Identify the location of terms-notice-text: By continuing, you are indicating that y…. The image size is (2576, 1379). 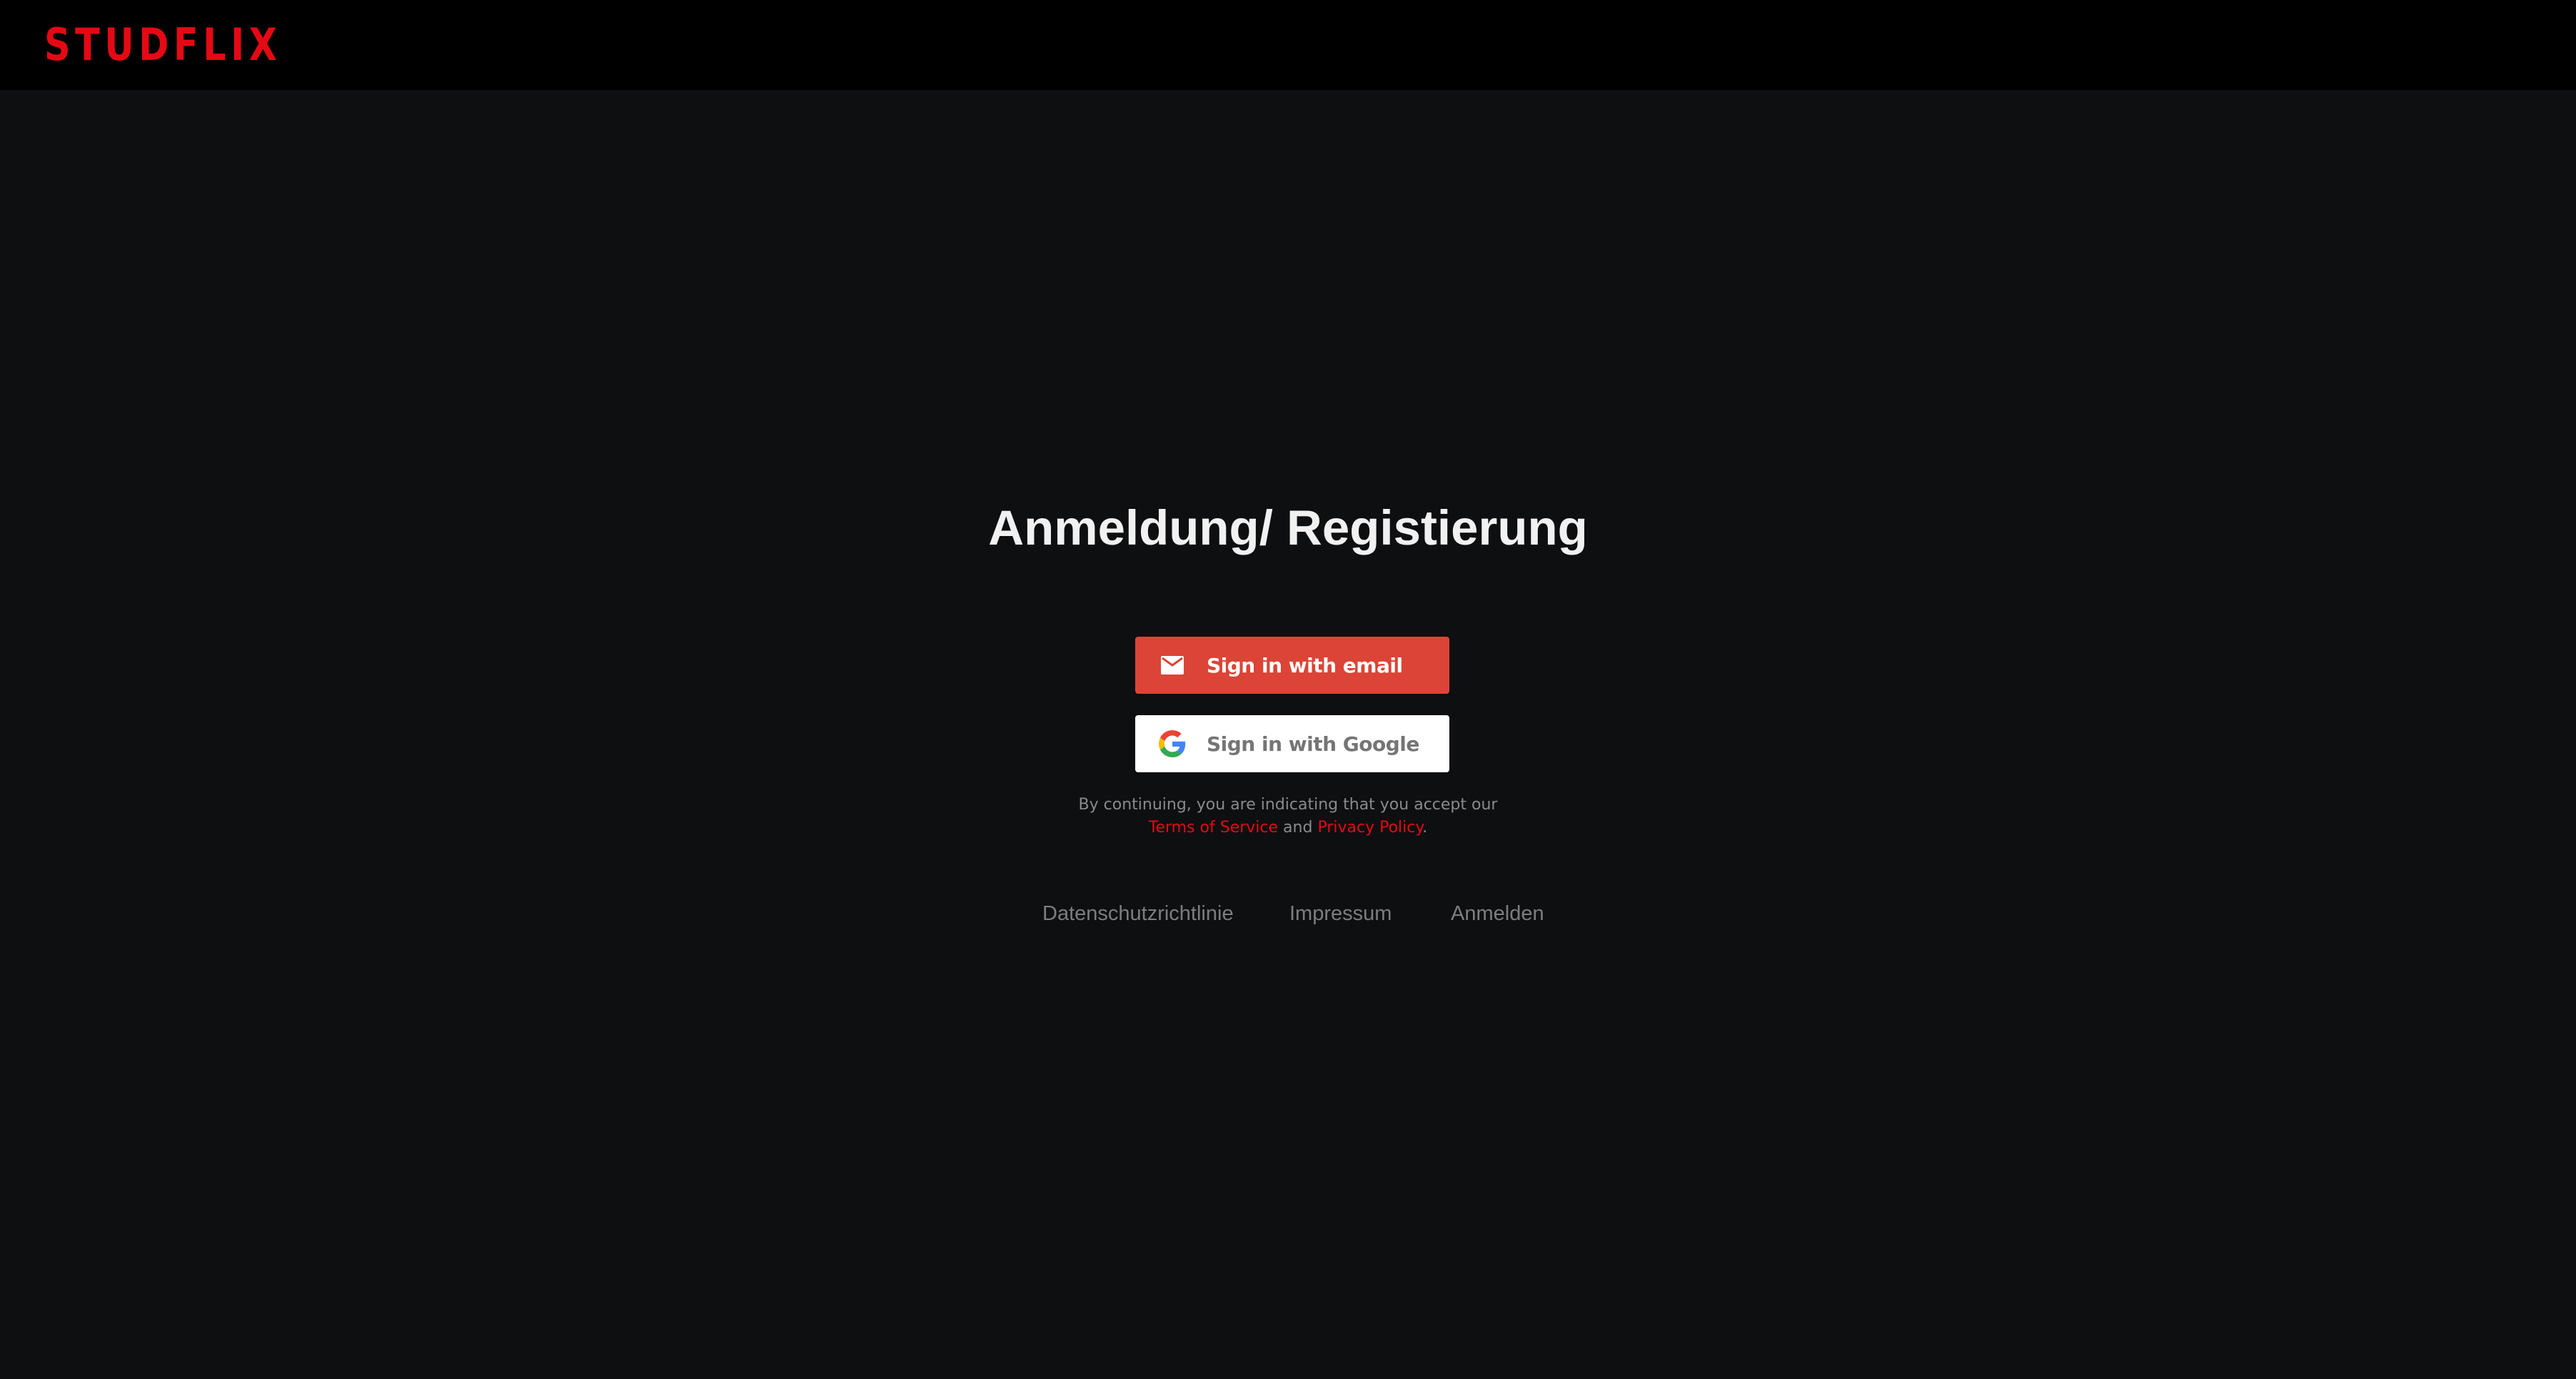
(1288, 805).